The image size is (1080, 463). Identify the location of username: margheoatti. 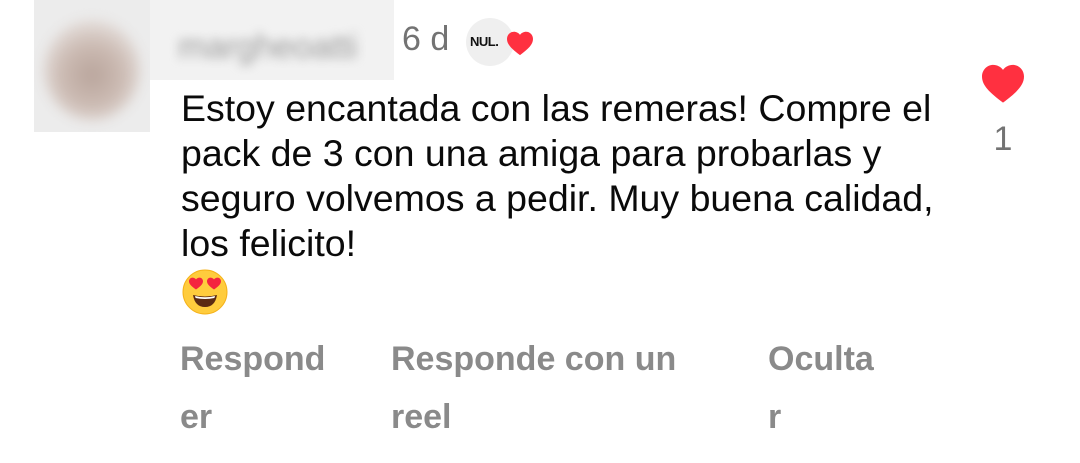
(268, 47).